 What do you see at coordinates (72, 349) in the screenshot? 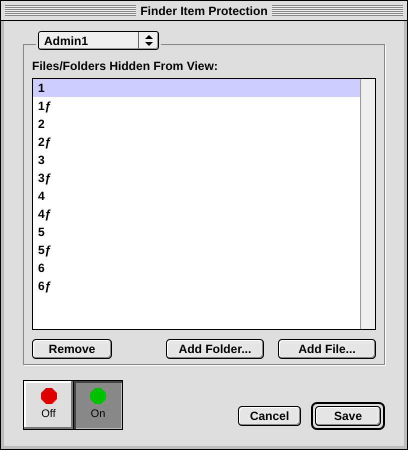
I see `list-button: Remove` at bounding box center [72, 349].